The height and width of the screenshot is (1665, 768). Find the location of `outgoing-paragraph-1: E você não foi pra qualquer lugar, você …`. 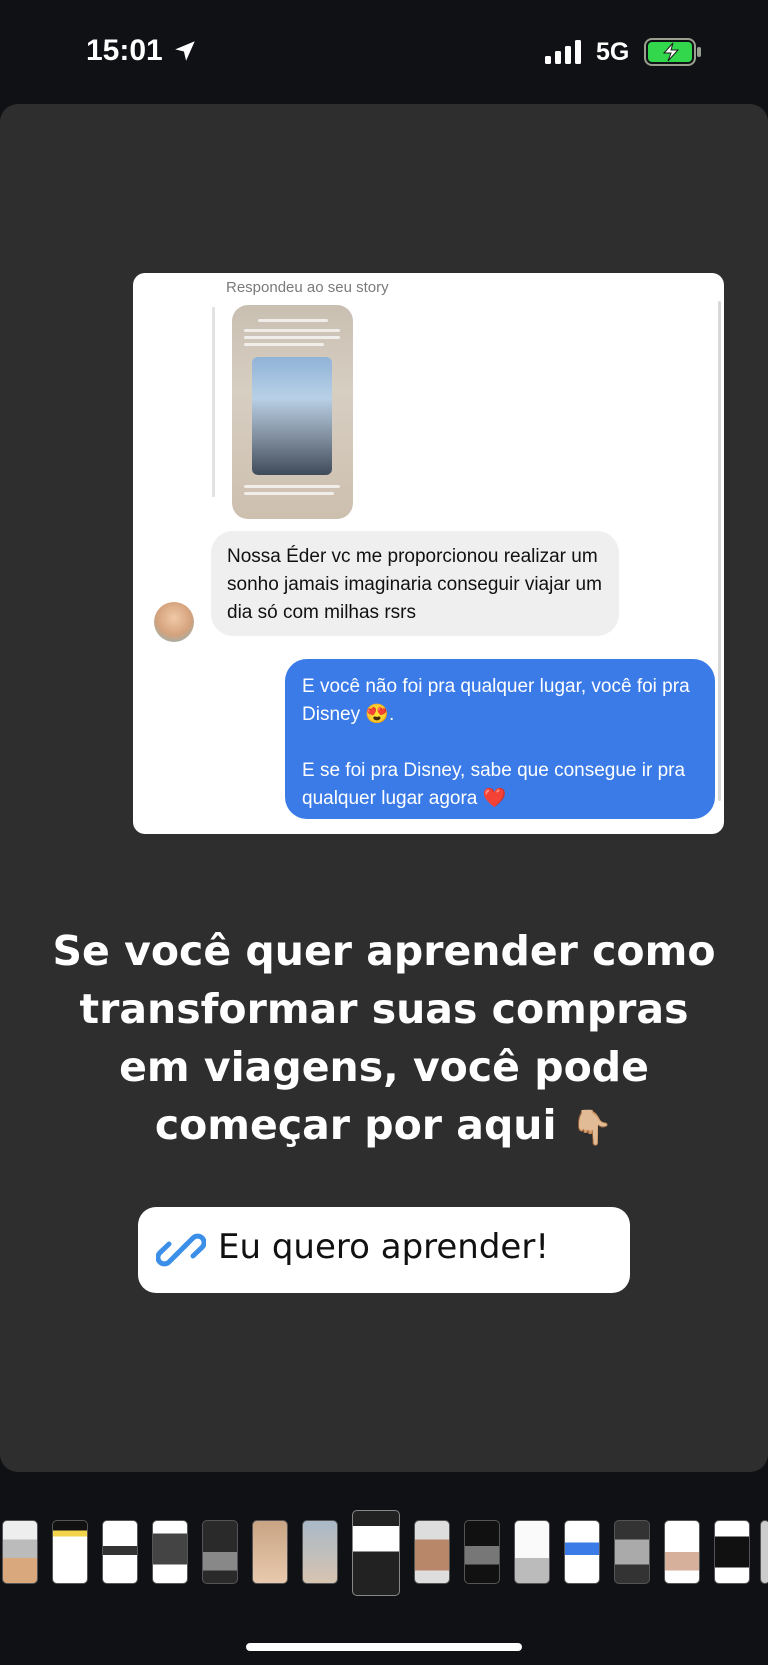

outgoing-paragraph-1: E você não foi pra qualquer lugar, você … is located at coordinates (496, 700).